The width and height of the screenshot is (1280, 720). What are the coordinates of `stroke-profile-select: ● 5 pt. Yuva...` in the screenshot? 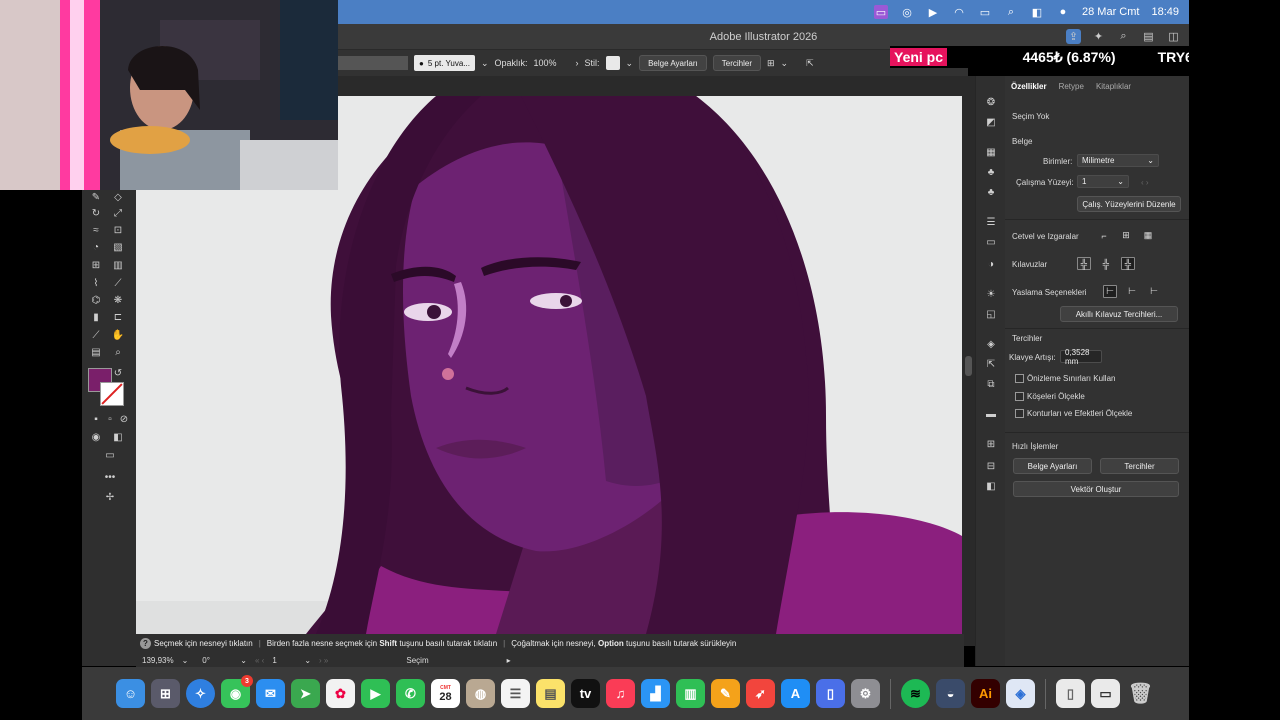 It's located at (444, 63).